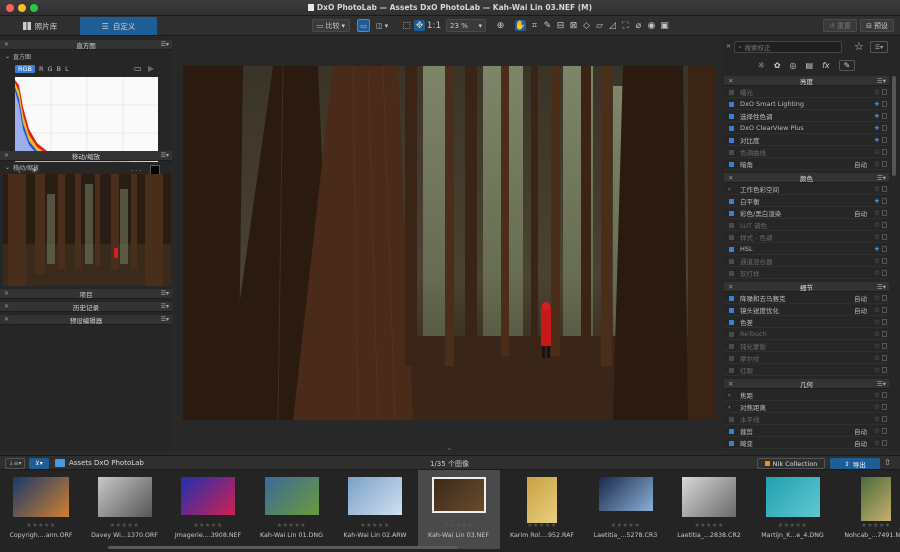 The height and width of the screenshot is (552, 900). I want to click on history-panel-header: ✕ 历史记录 ☰▾, so click(86, 307).